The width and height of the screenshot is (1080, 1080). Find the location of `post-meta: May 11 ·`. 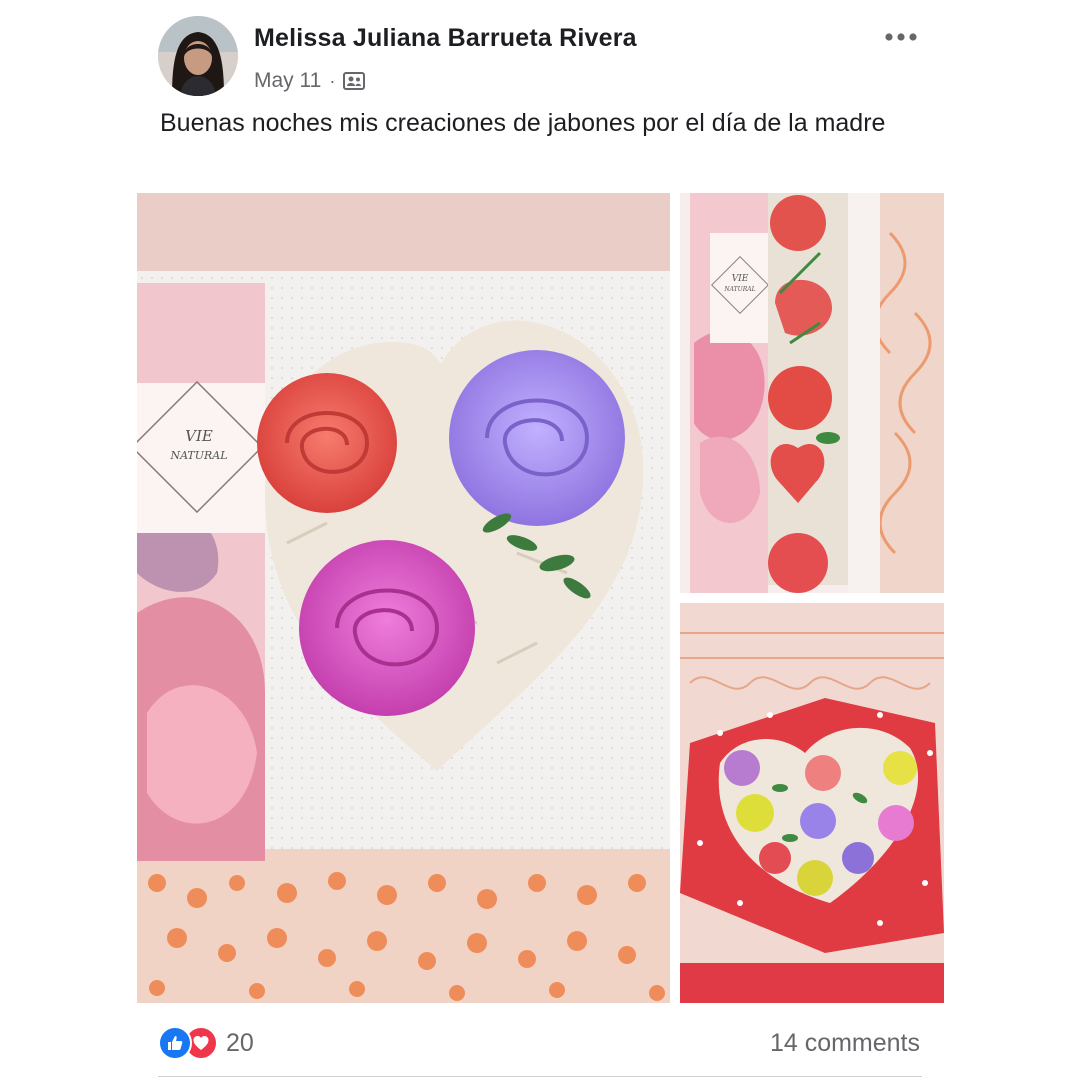

post-meta: May 11 · is located at coordinates (310, 81).